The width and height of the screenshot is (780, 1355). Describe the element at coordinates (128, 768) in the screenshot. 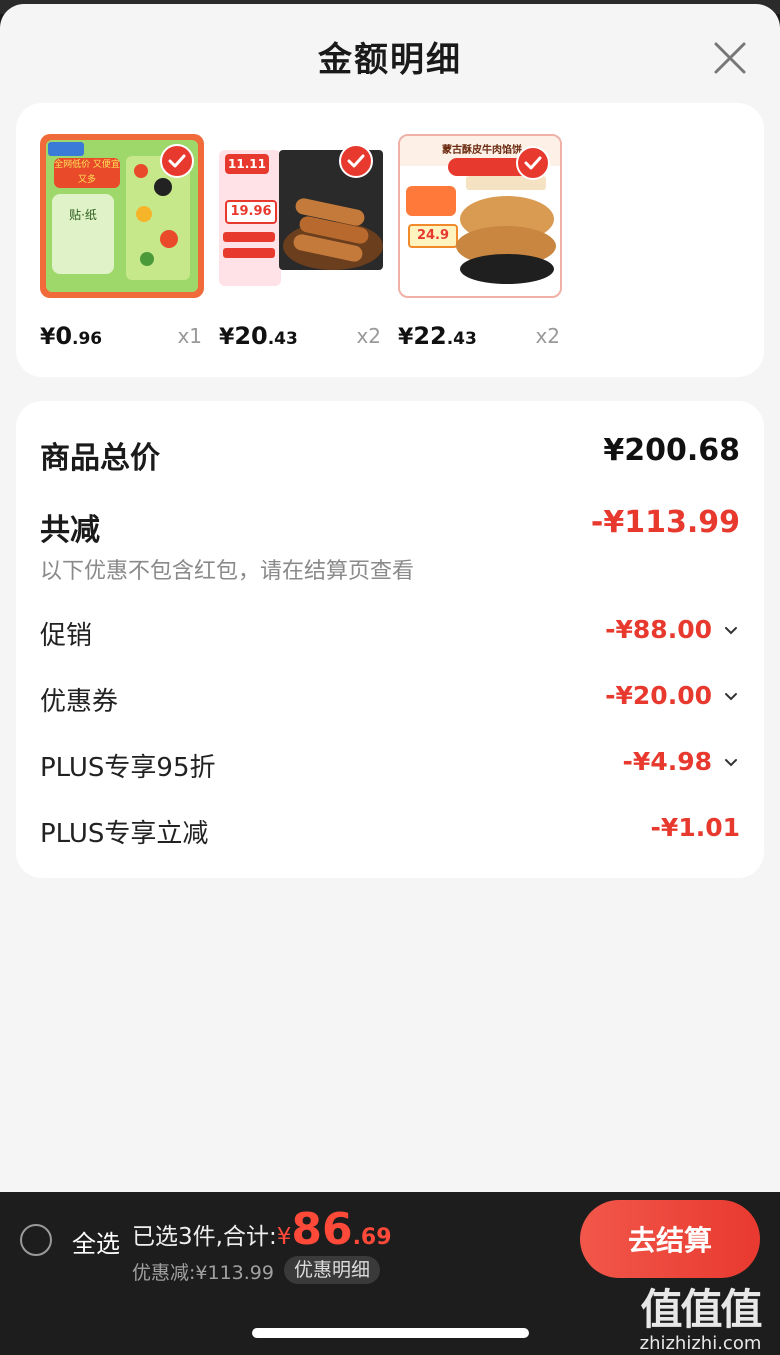

I see `discount-item-label: PLUS专享95折` at that location.